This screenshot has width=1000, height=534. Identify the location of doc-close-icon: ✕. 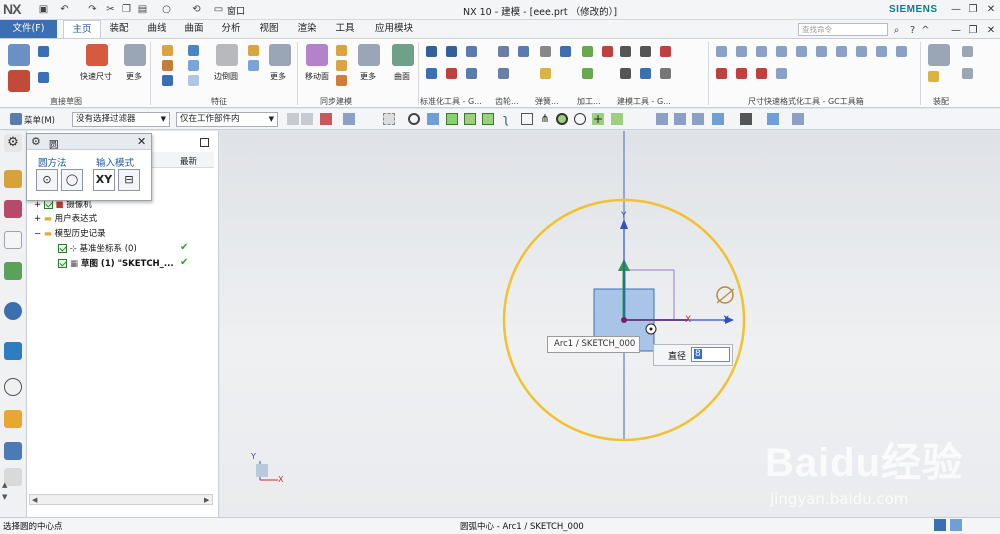
(991, 30).